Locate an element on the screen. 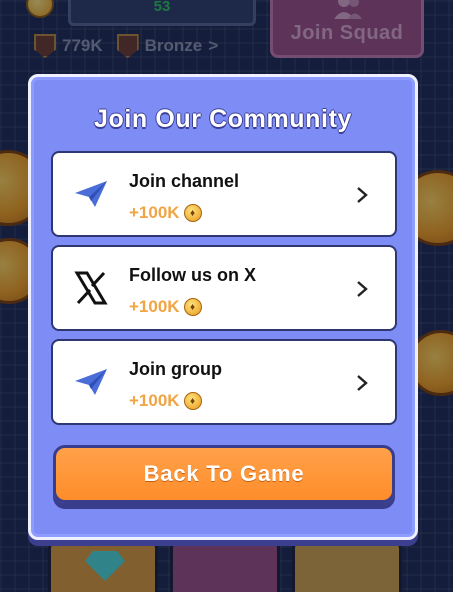 The width and height of the screenshot is (453, 592). task-follow-x: Follow us on X +100K ♦ is located at coordinates (224, 288).